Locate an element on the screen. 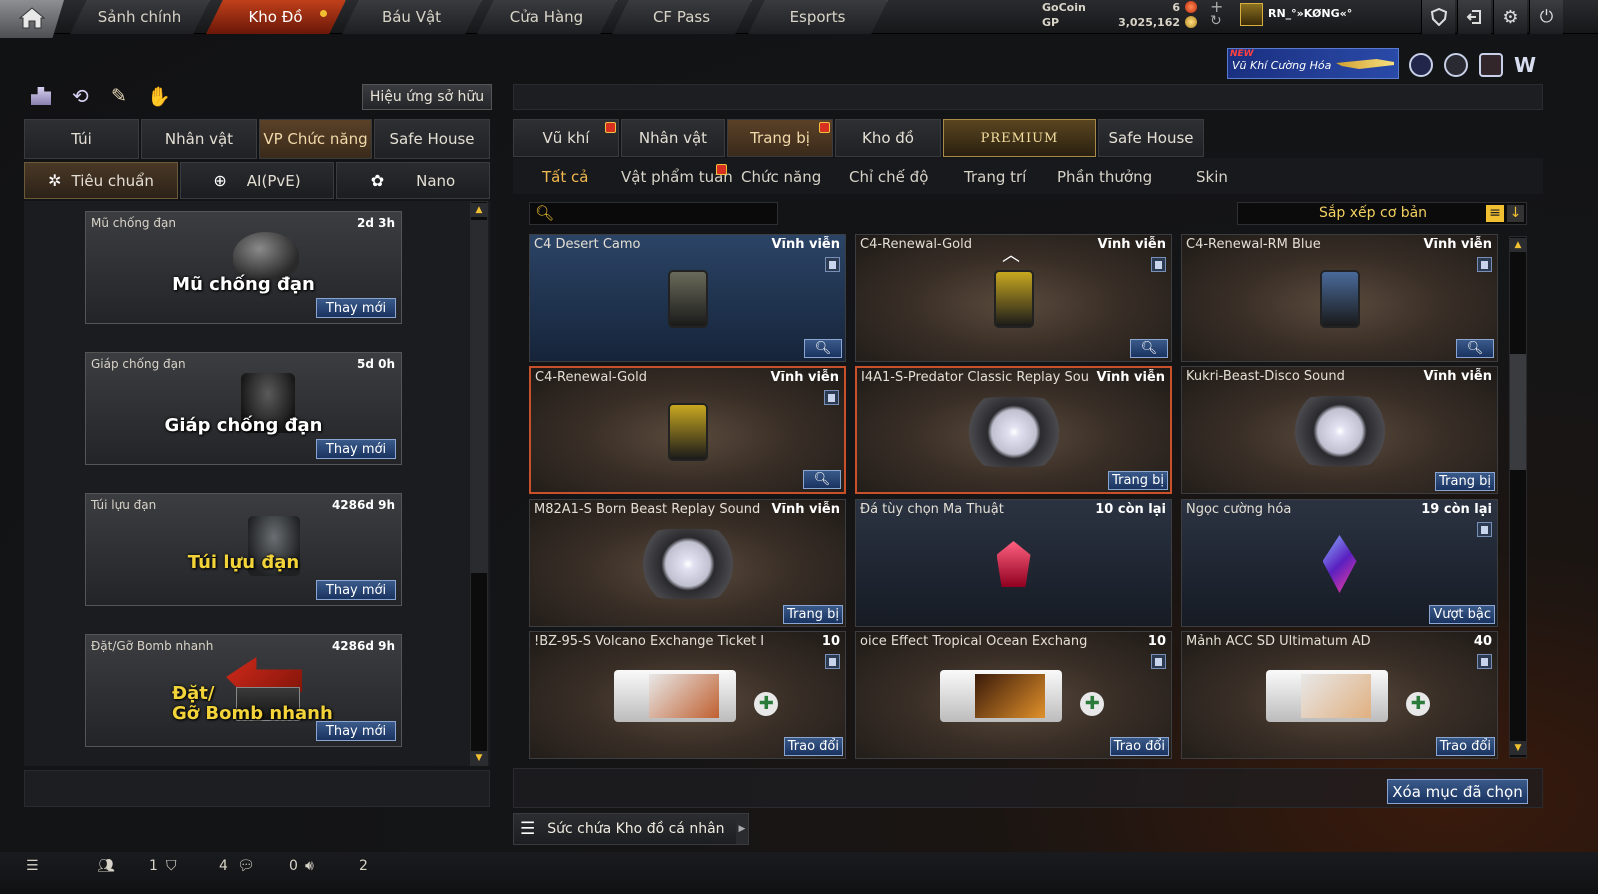 The width and height of the screenshot is (1598, 894). nav-tab-inventory: Kho Đồ is located at coordinates (276, 17).